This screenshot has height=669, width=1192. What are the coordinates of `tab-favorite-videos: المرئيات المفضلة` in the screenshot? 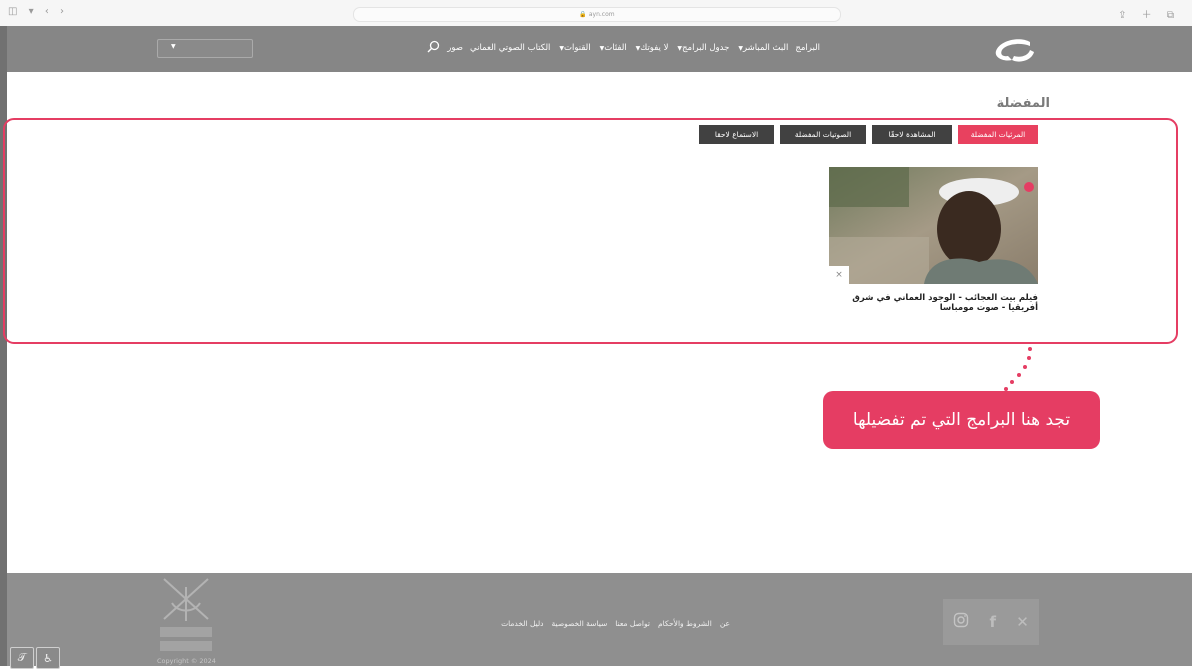 It's located at (998, 134).